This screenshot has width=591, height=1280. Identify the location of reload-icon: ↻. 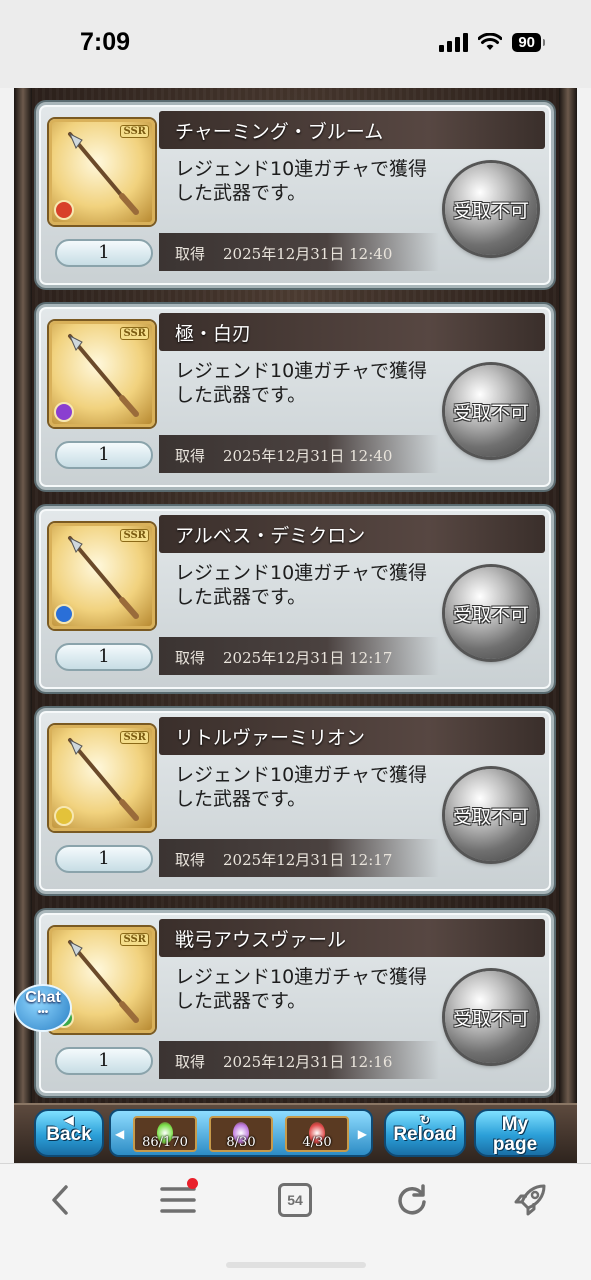
(425, 1120).